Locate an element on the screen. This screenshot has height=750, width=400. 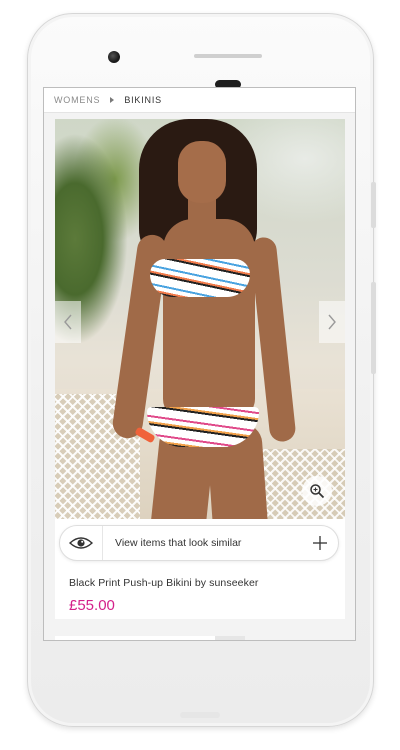
front-camera is located at coordinates (114, 57).